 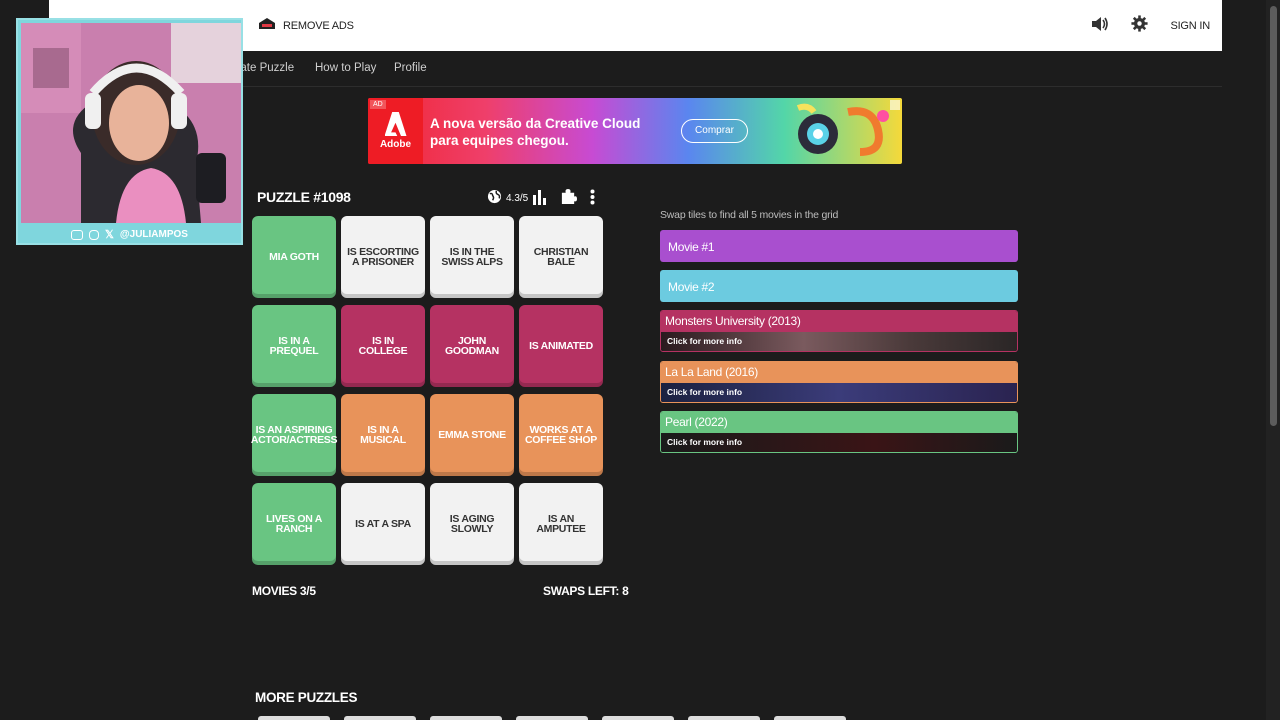 What do you see at coordinates (304, 197) in the screenshot?
I see `puzzle-title: PUZZLE #1098` at bounding box center [304, 197].